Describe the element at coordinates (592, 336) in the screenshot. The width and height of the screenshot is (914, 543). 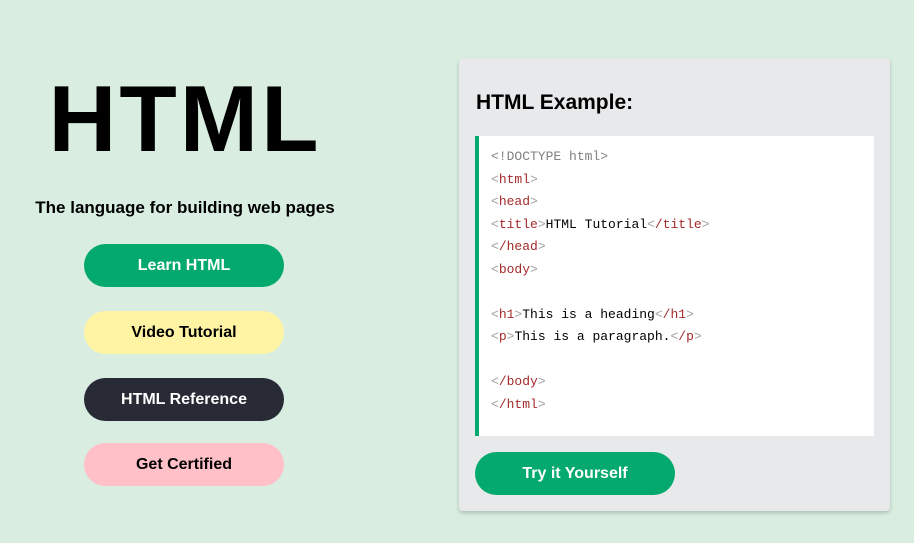
I see `code-content: This is a paragraph.` at that location.